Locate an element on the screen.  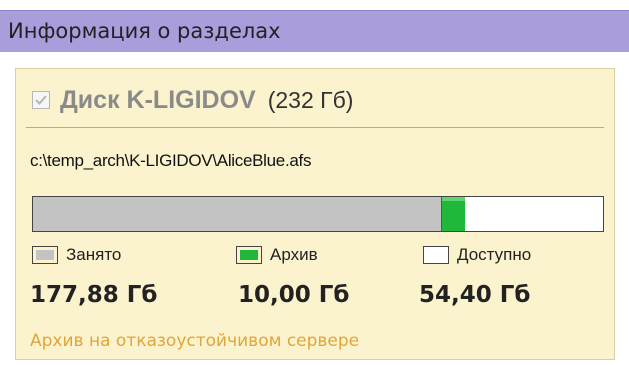
available-swatch-icon is located at coordinates (436, 255).